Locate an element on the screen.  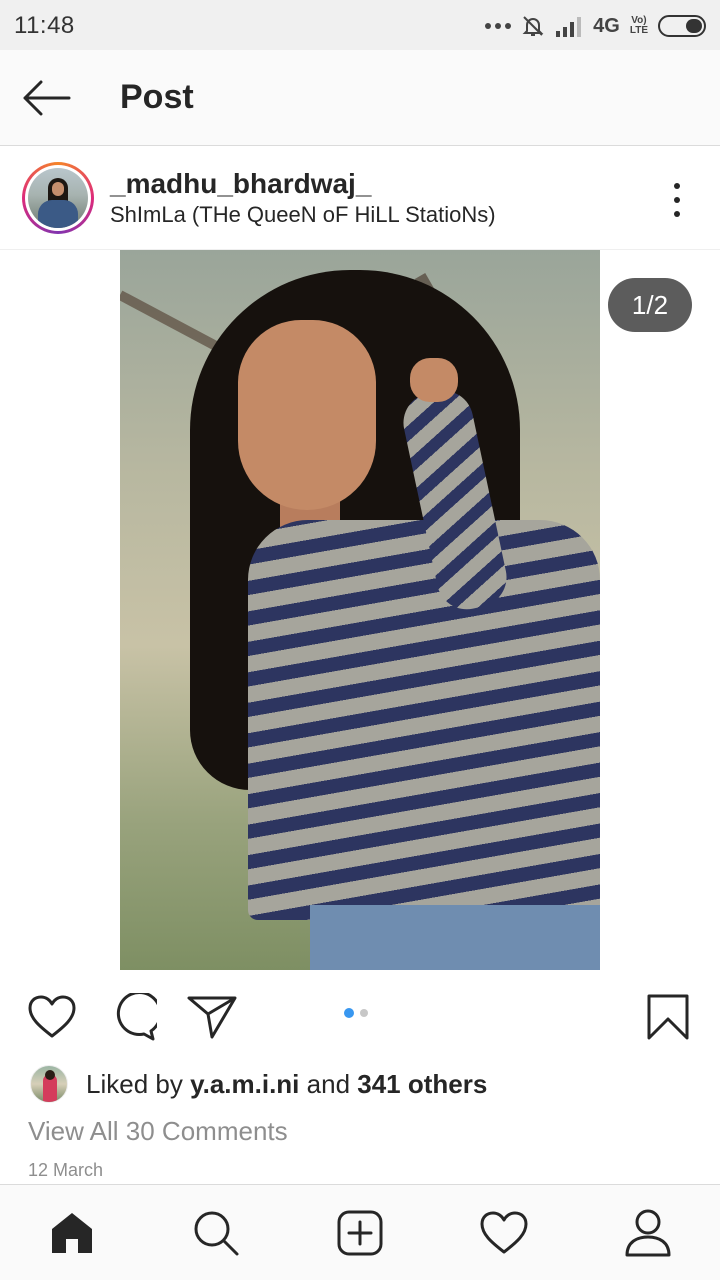
volte-indicator: Vo) LTE is located at coordinates (638, 25).